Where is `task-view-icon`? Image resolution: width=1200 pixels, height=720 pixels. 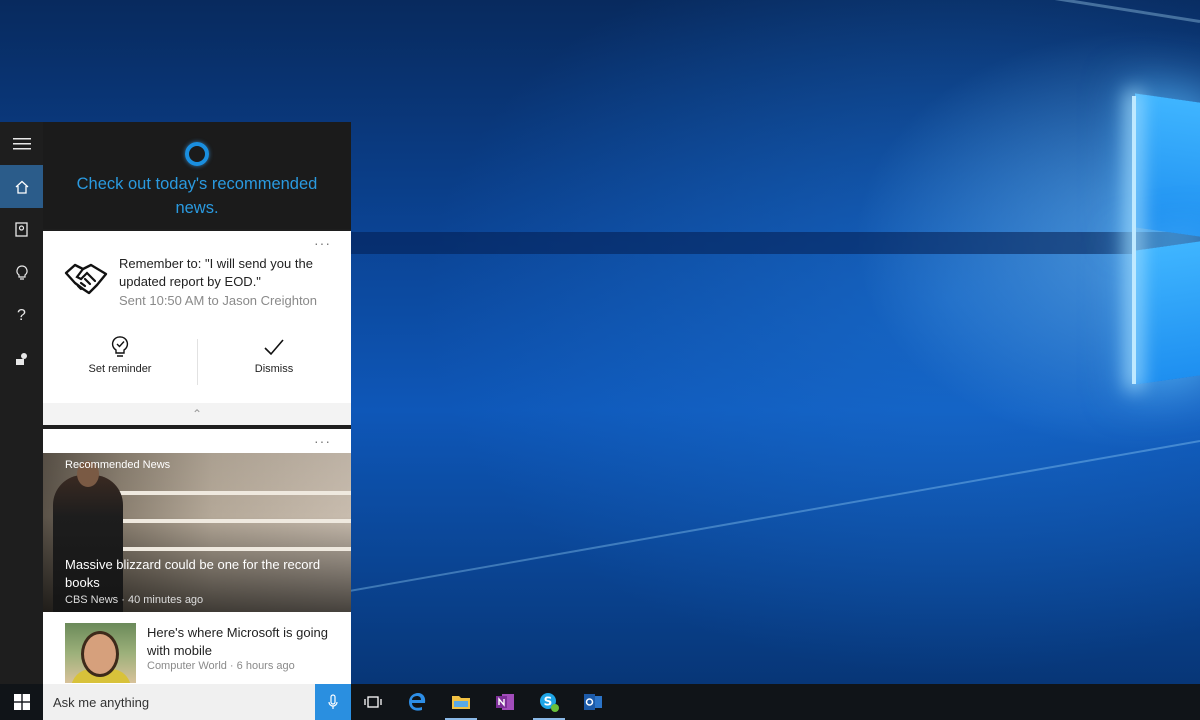
task-view-icon is located at coordinates (373, 702).